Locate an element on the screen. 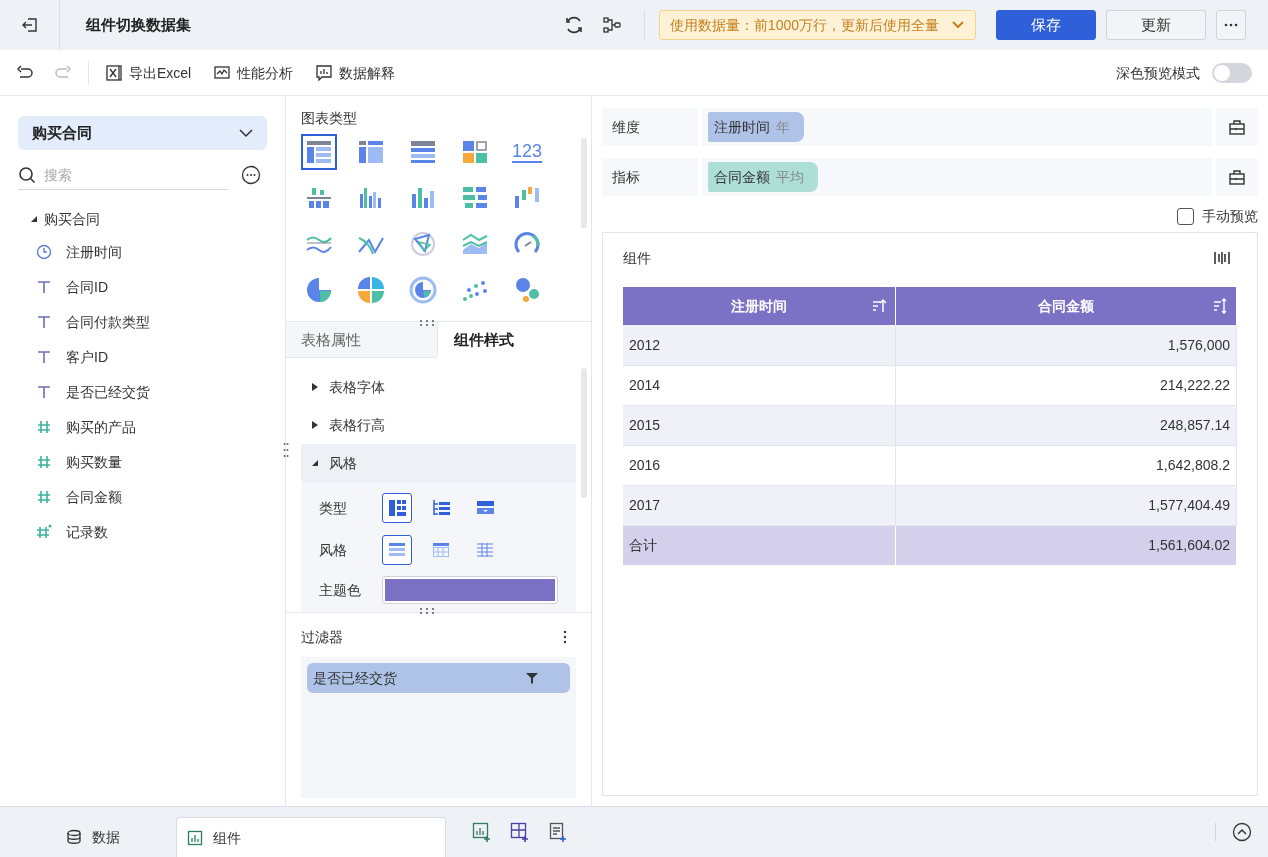  field-item: 记录数 is located at coordinates (87, 531).